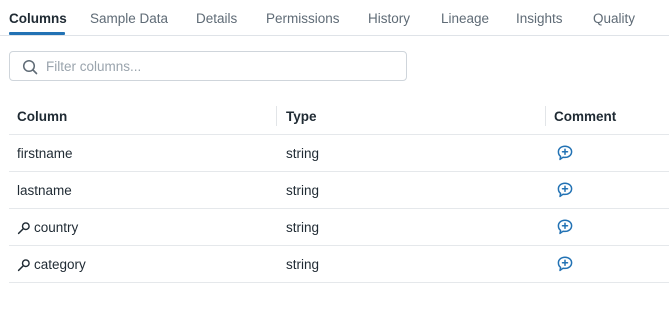 This screenshot has height=316, width=669. Describe the element at coordinates (216, 19) in the screenshot. I see `tab-details: Details` at that location.